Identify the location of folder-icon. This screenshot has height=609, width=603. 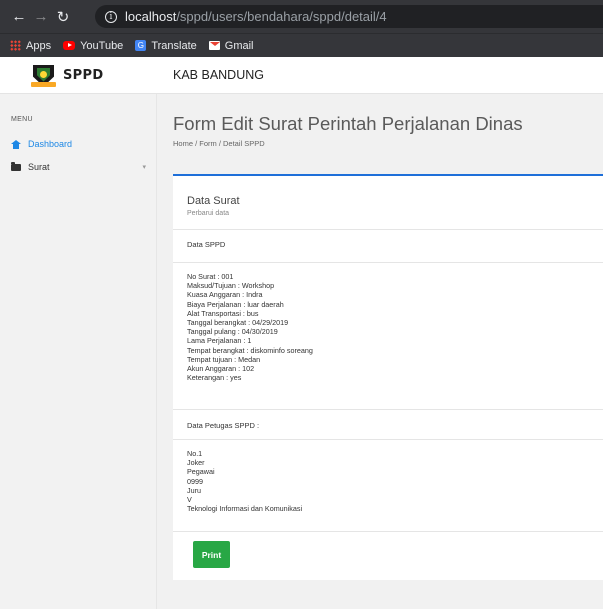
(16, 166).